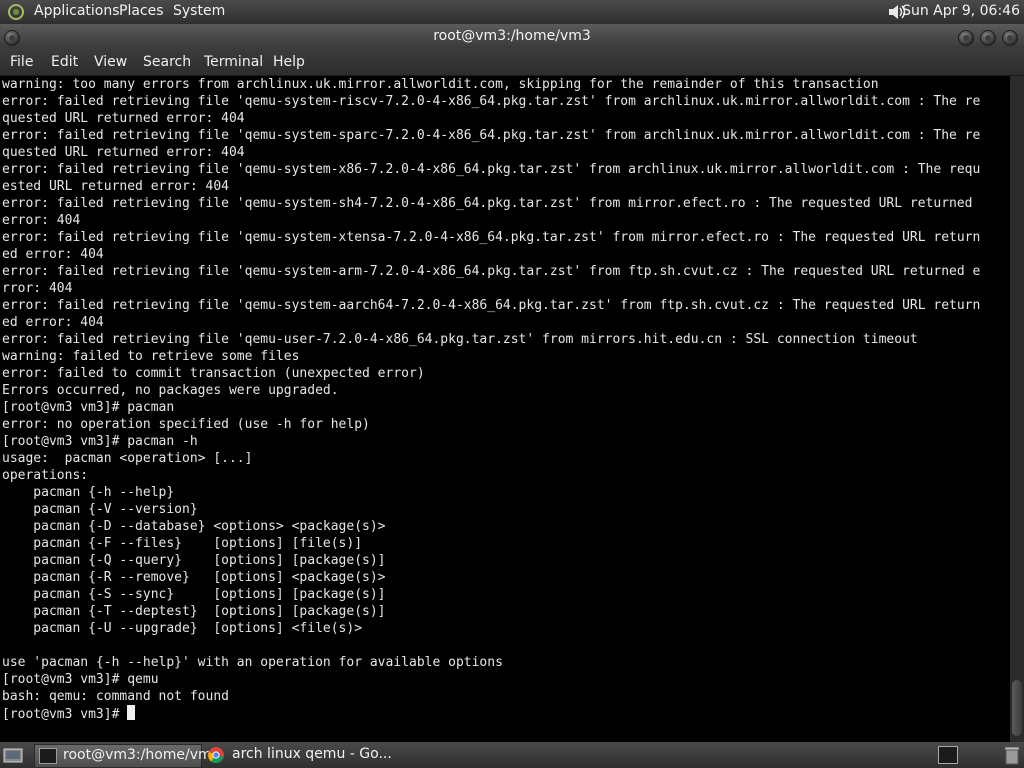  What do you see at coordinates (233, 62) in the screenshot?
I see `menu-terminal: Terminal` at bounding box center [233, 62].